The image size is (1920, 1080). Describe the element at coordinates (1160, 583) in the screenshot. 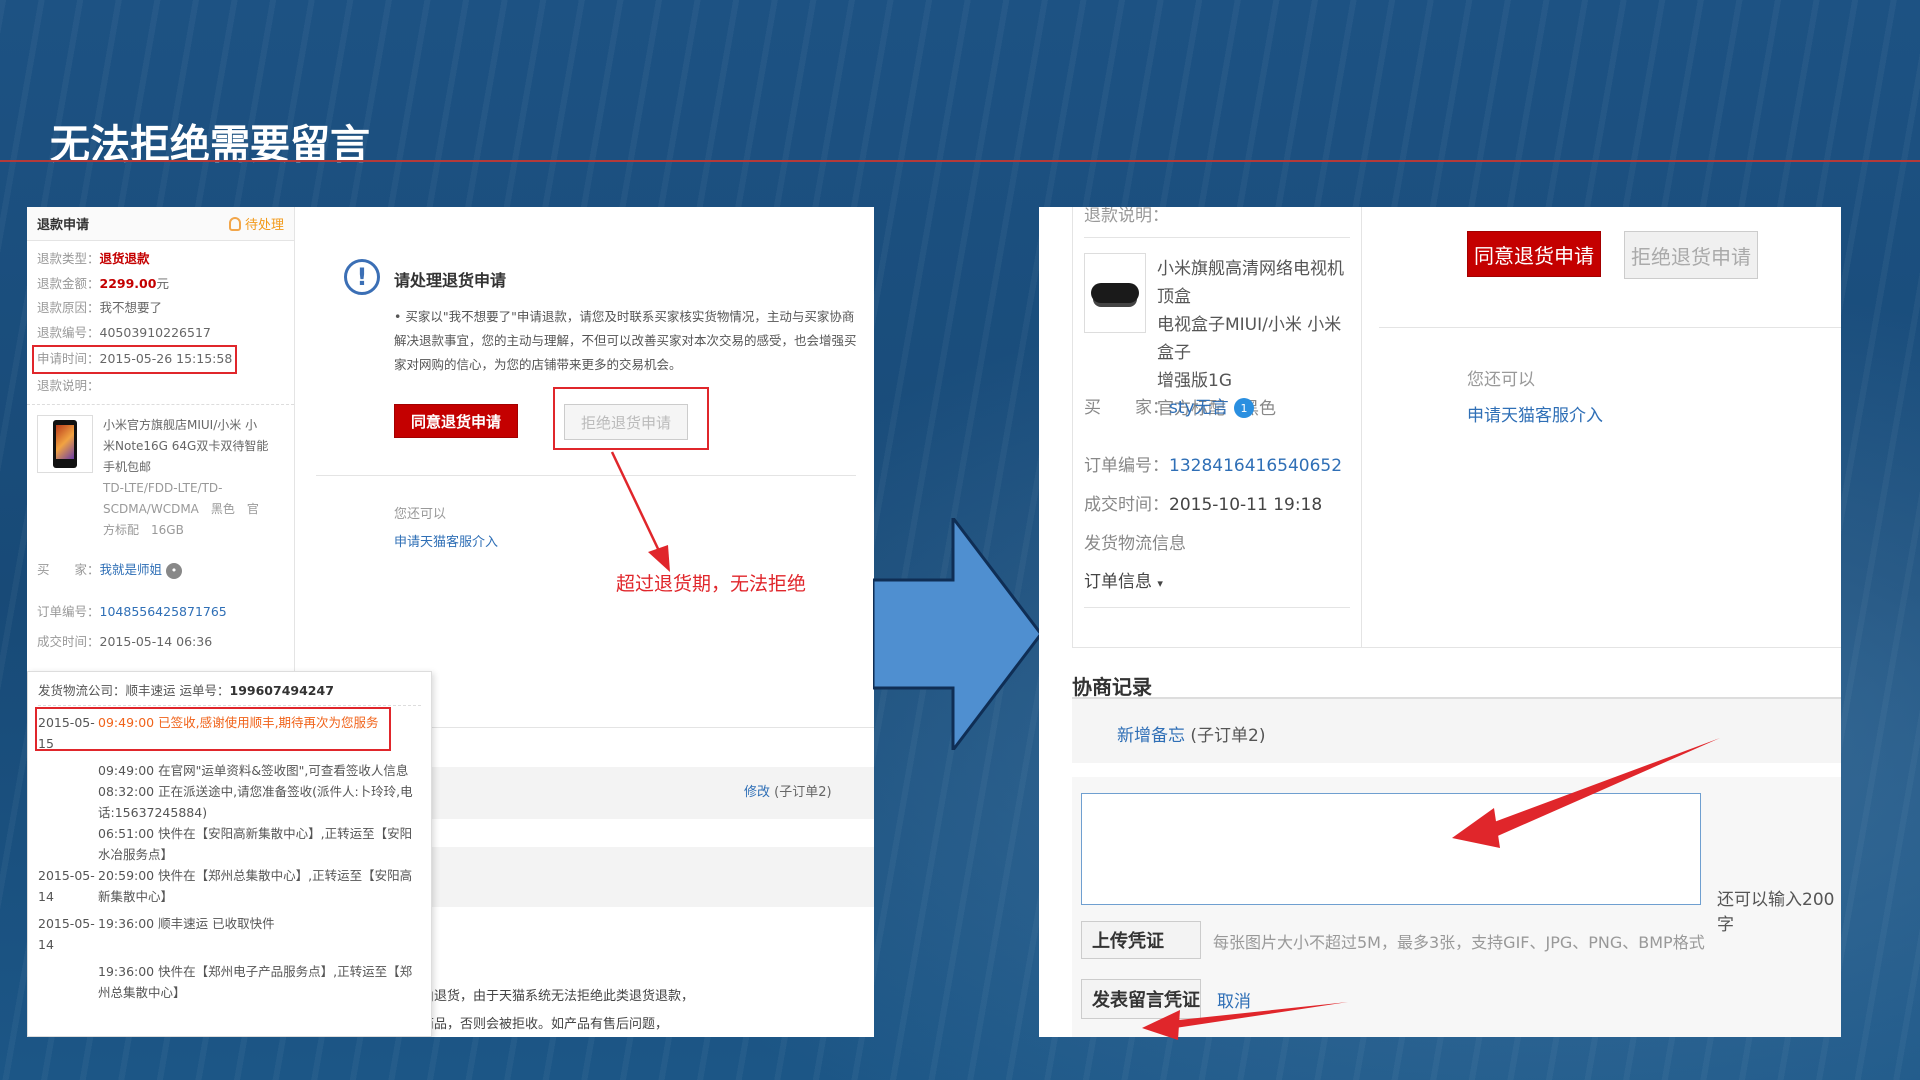

I see `chevron-down-icon: ▾` at that location.